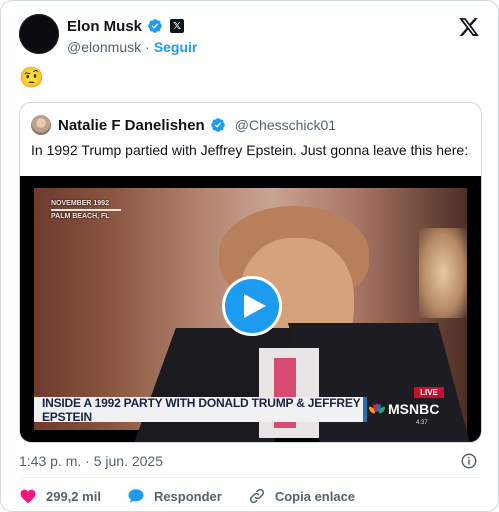  Describe the element at coordinates (28, 496) in the screenshot. I see `heart-icon` at that location.